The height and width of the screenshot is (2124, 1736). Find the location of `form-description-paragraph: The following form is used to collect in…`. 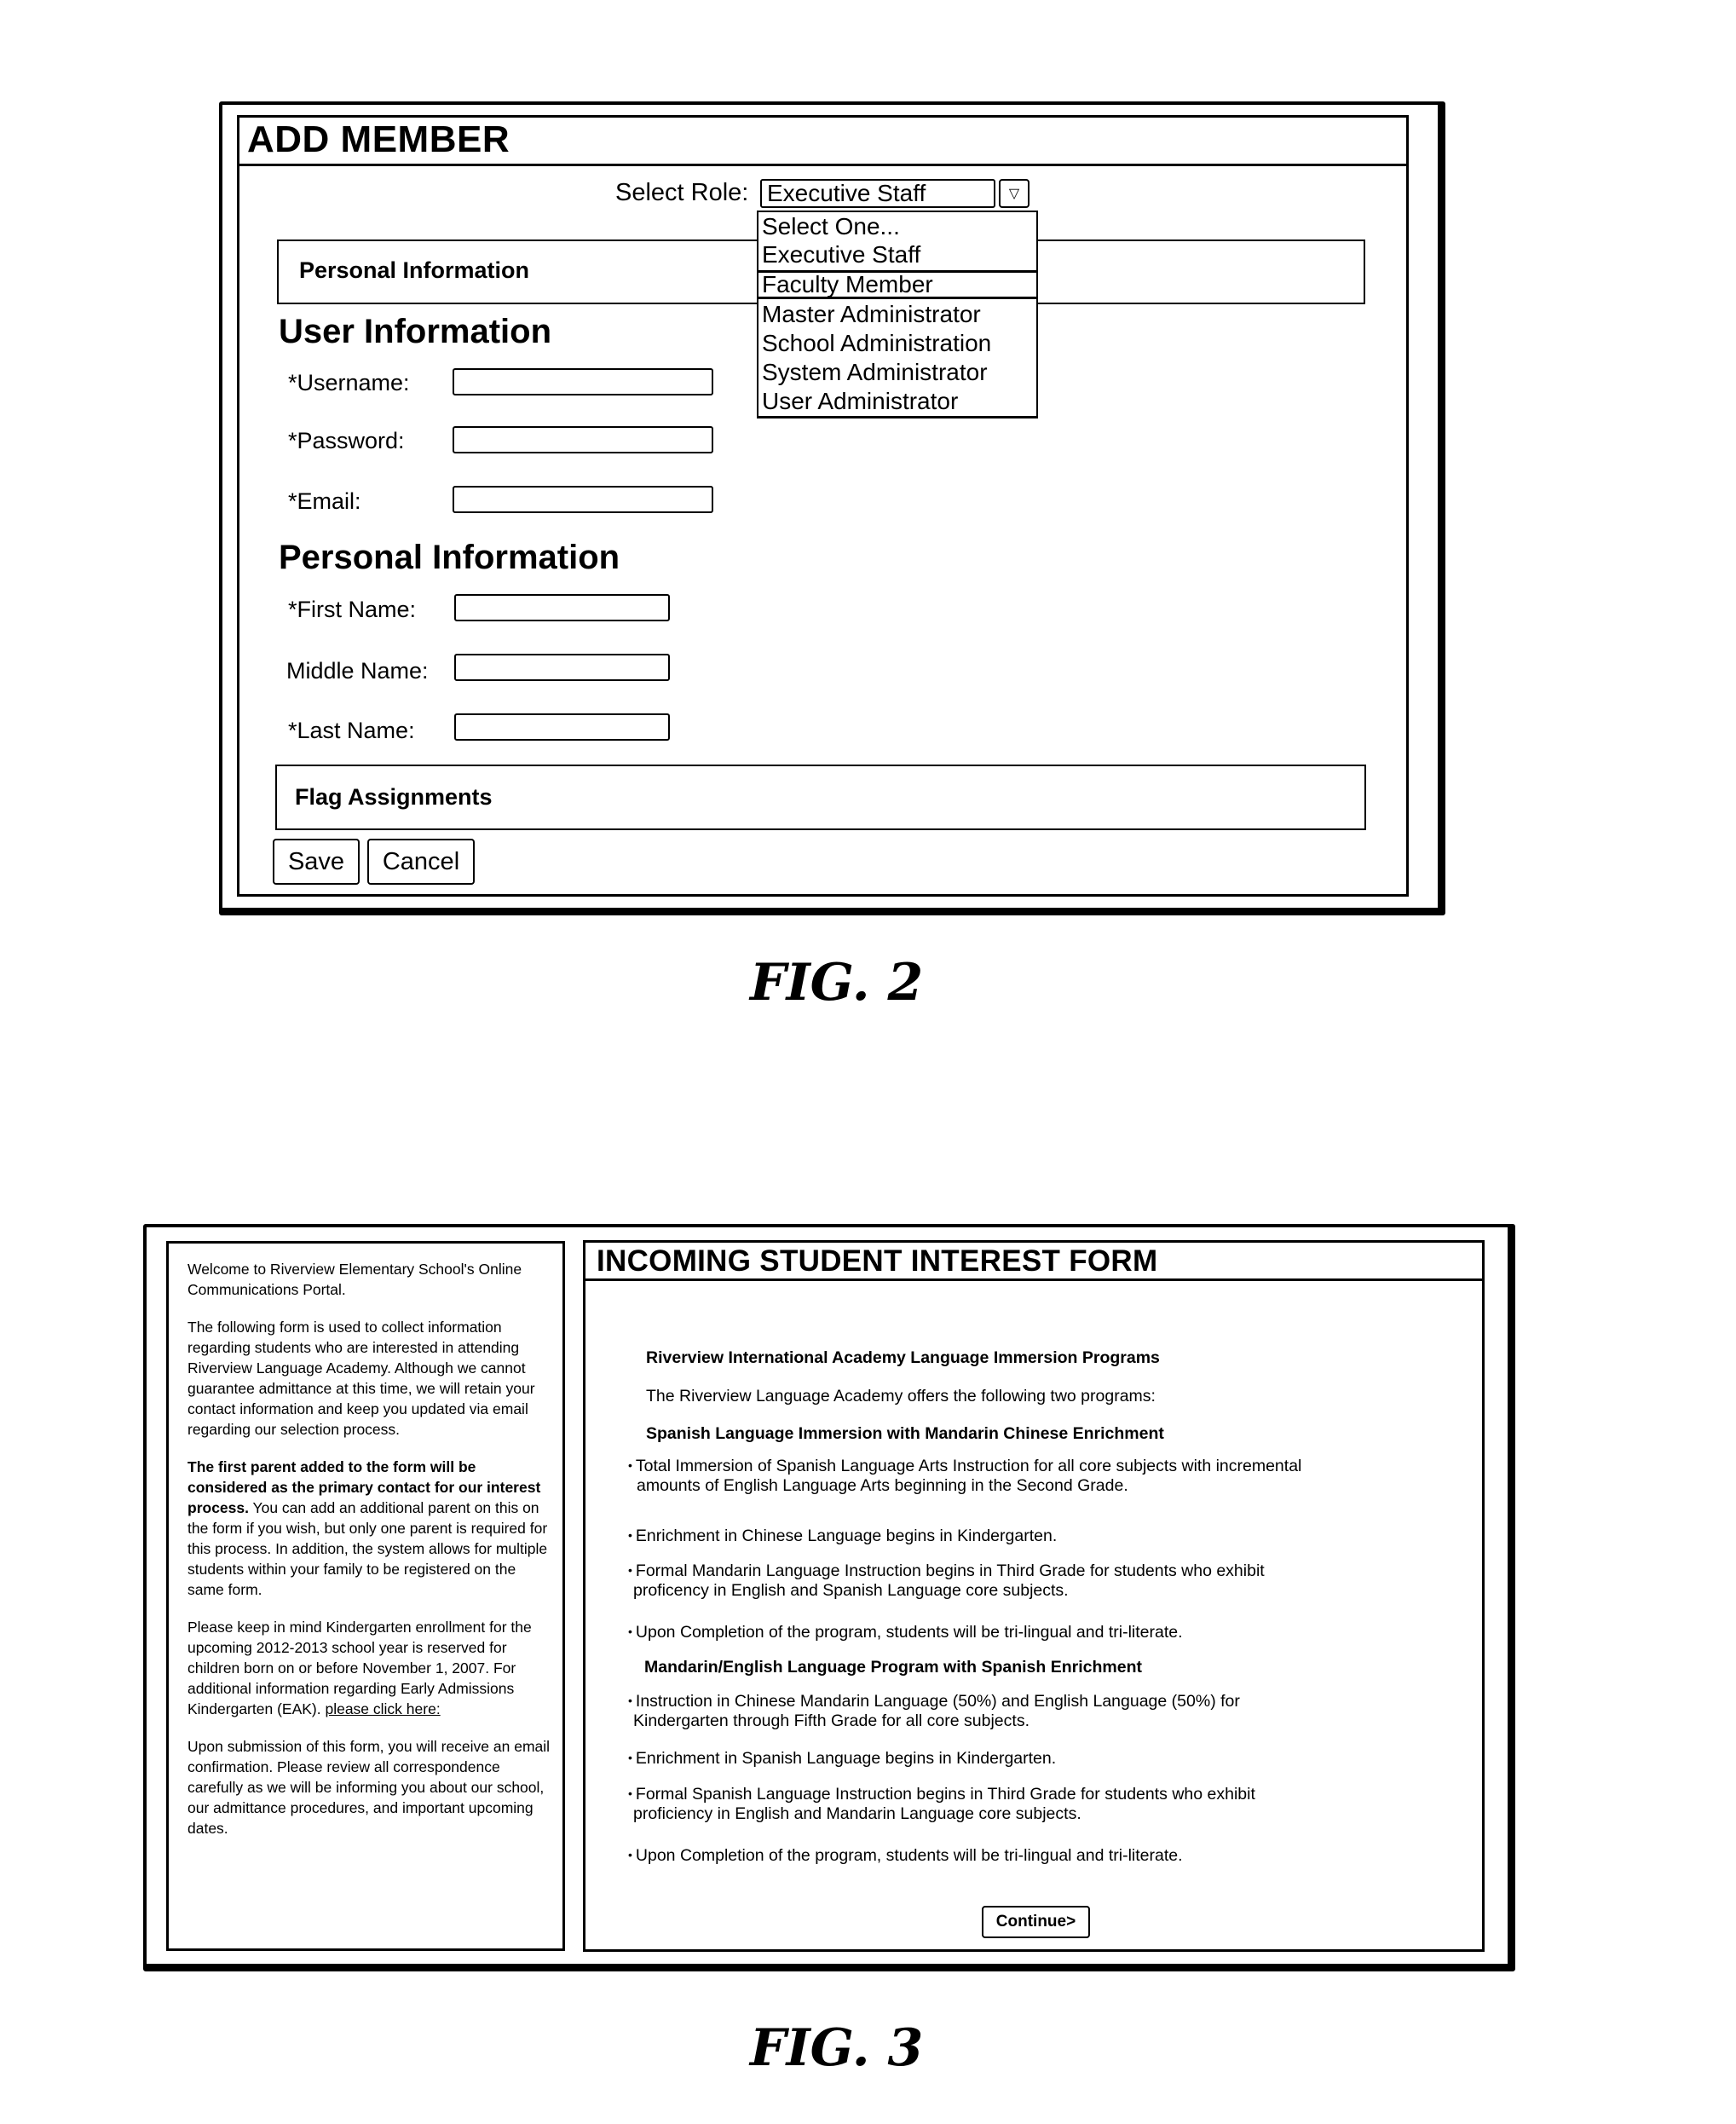

form-description-paragraph: The following form is used to collect in… is located at coordinates (361, 1378).